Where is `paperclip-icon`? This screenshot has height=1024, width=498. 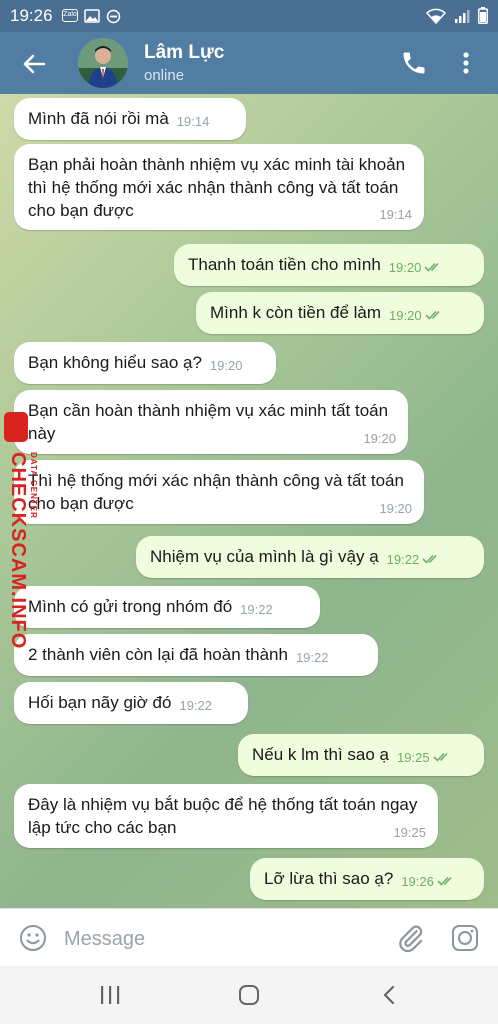
paperclip-icon is located at coordinates (411, 939).